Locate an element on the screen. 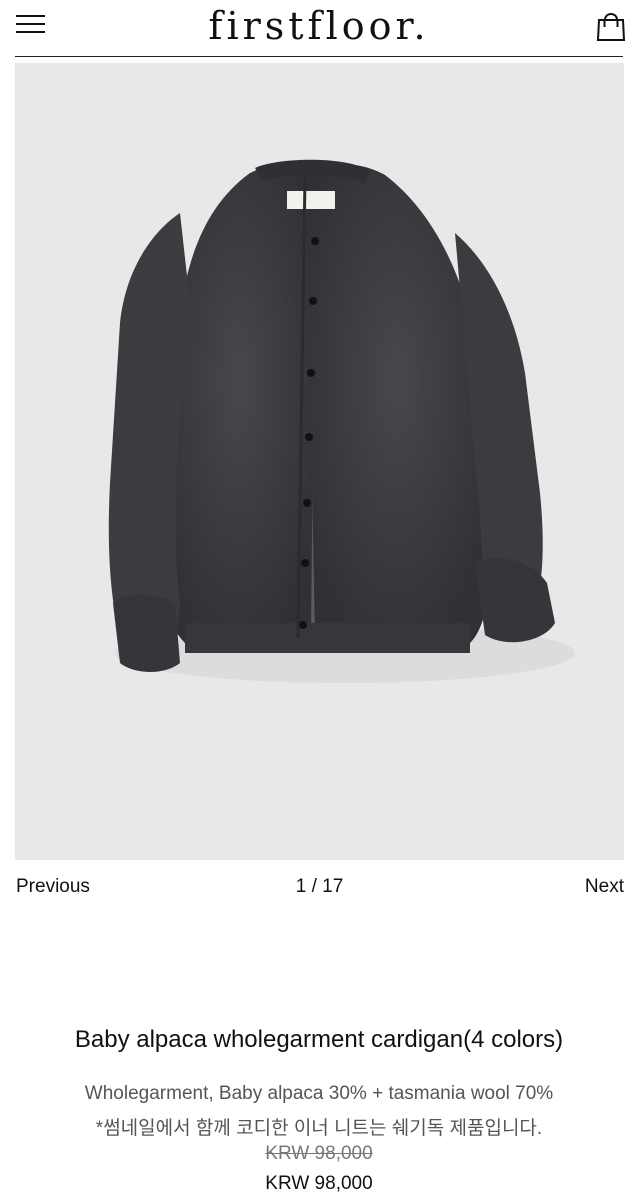 The height and width of the screenshot is (1200, 638). header-divider is located at coordinates (319, 56).